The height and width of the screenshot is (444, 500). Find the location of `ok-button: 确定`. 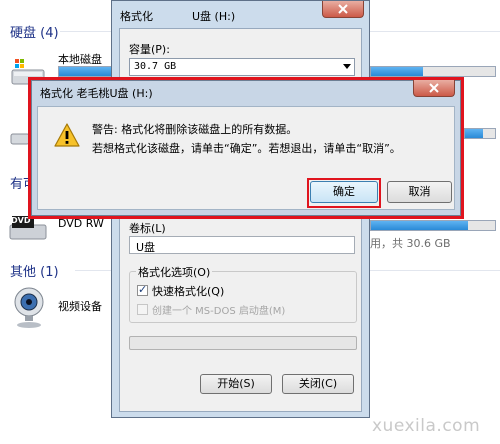

ok-button: 确定 is located at coordinates (344, 192).